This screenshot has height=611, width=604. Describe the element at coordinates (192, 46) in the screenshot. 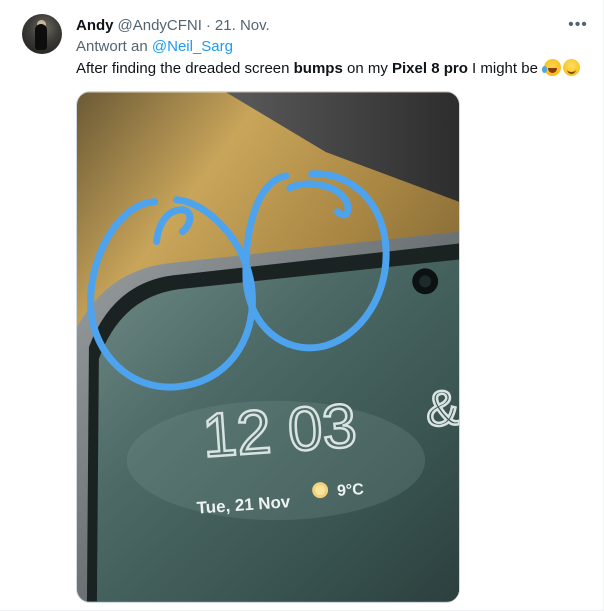

I see `reply-mention-link: @Neil_Sarg` at that location.